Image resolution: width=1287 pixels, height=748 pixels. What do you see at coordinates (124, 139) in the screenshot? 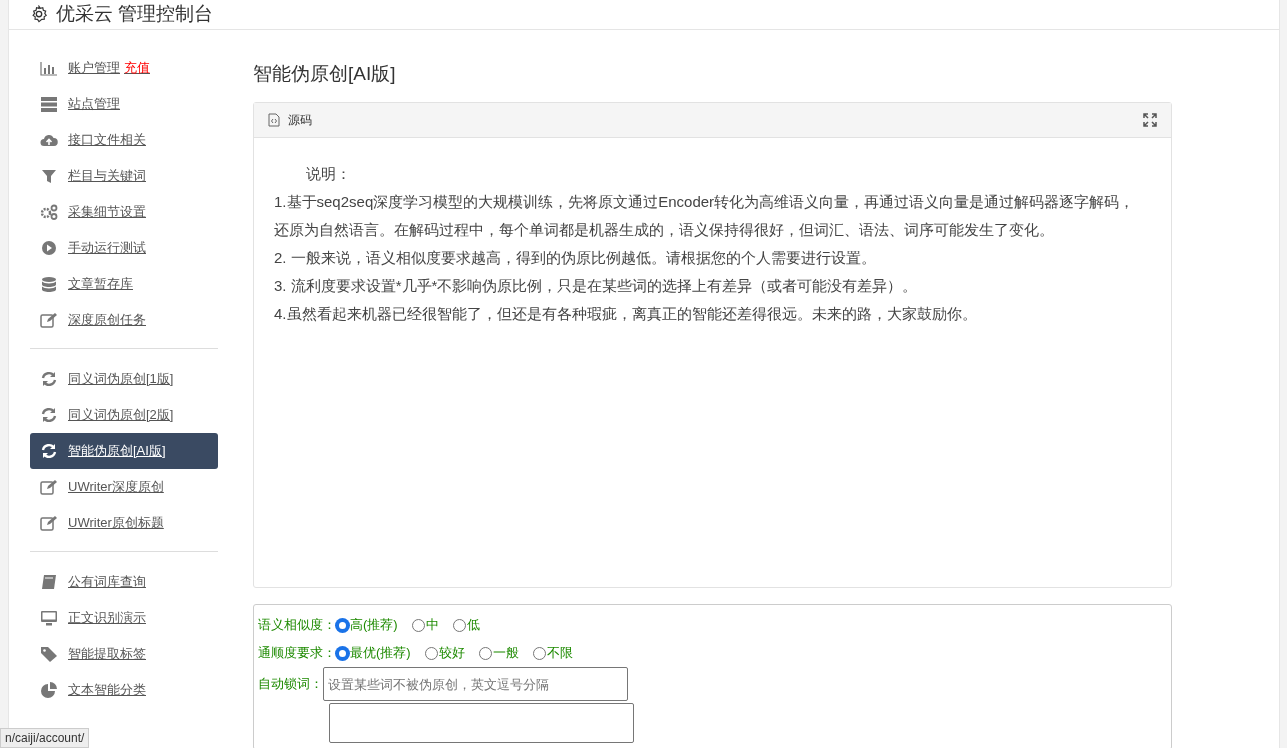
I see `sidebar-item: 接口文件相关` at bounding box center [124, 139].